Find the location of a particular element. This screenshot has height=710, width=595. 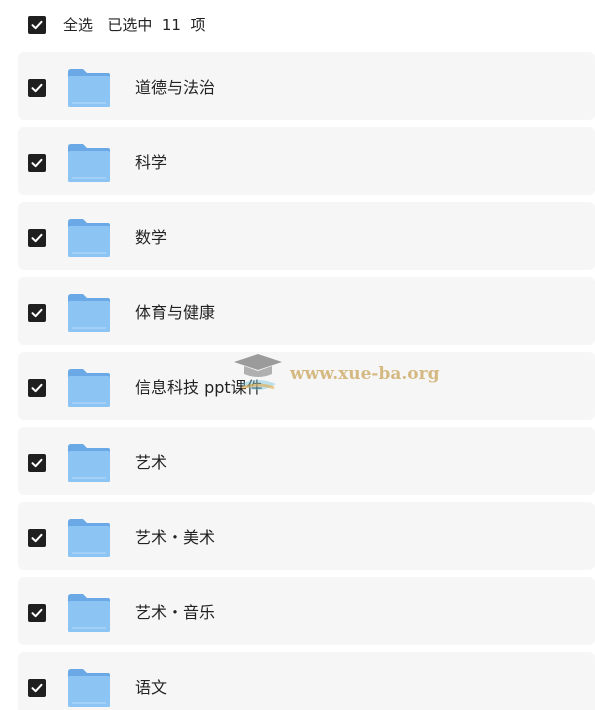

selected-suffix: 项 is located at coordinates (198, 25).